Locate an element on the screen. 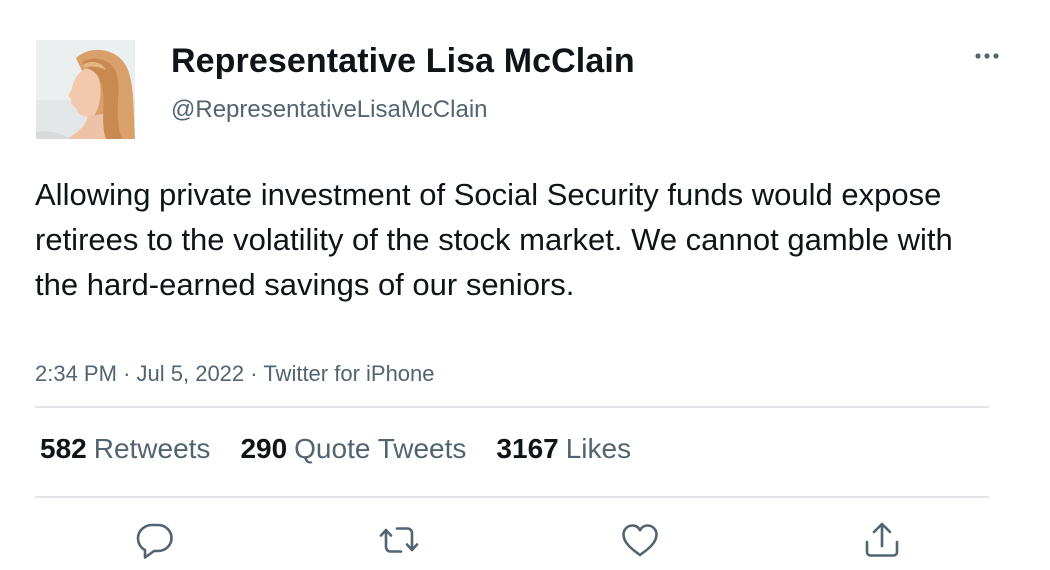  share-button is located at coordinates (882, 540).